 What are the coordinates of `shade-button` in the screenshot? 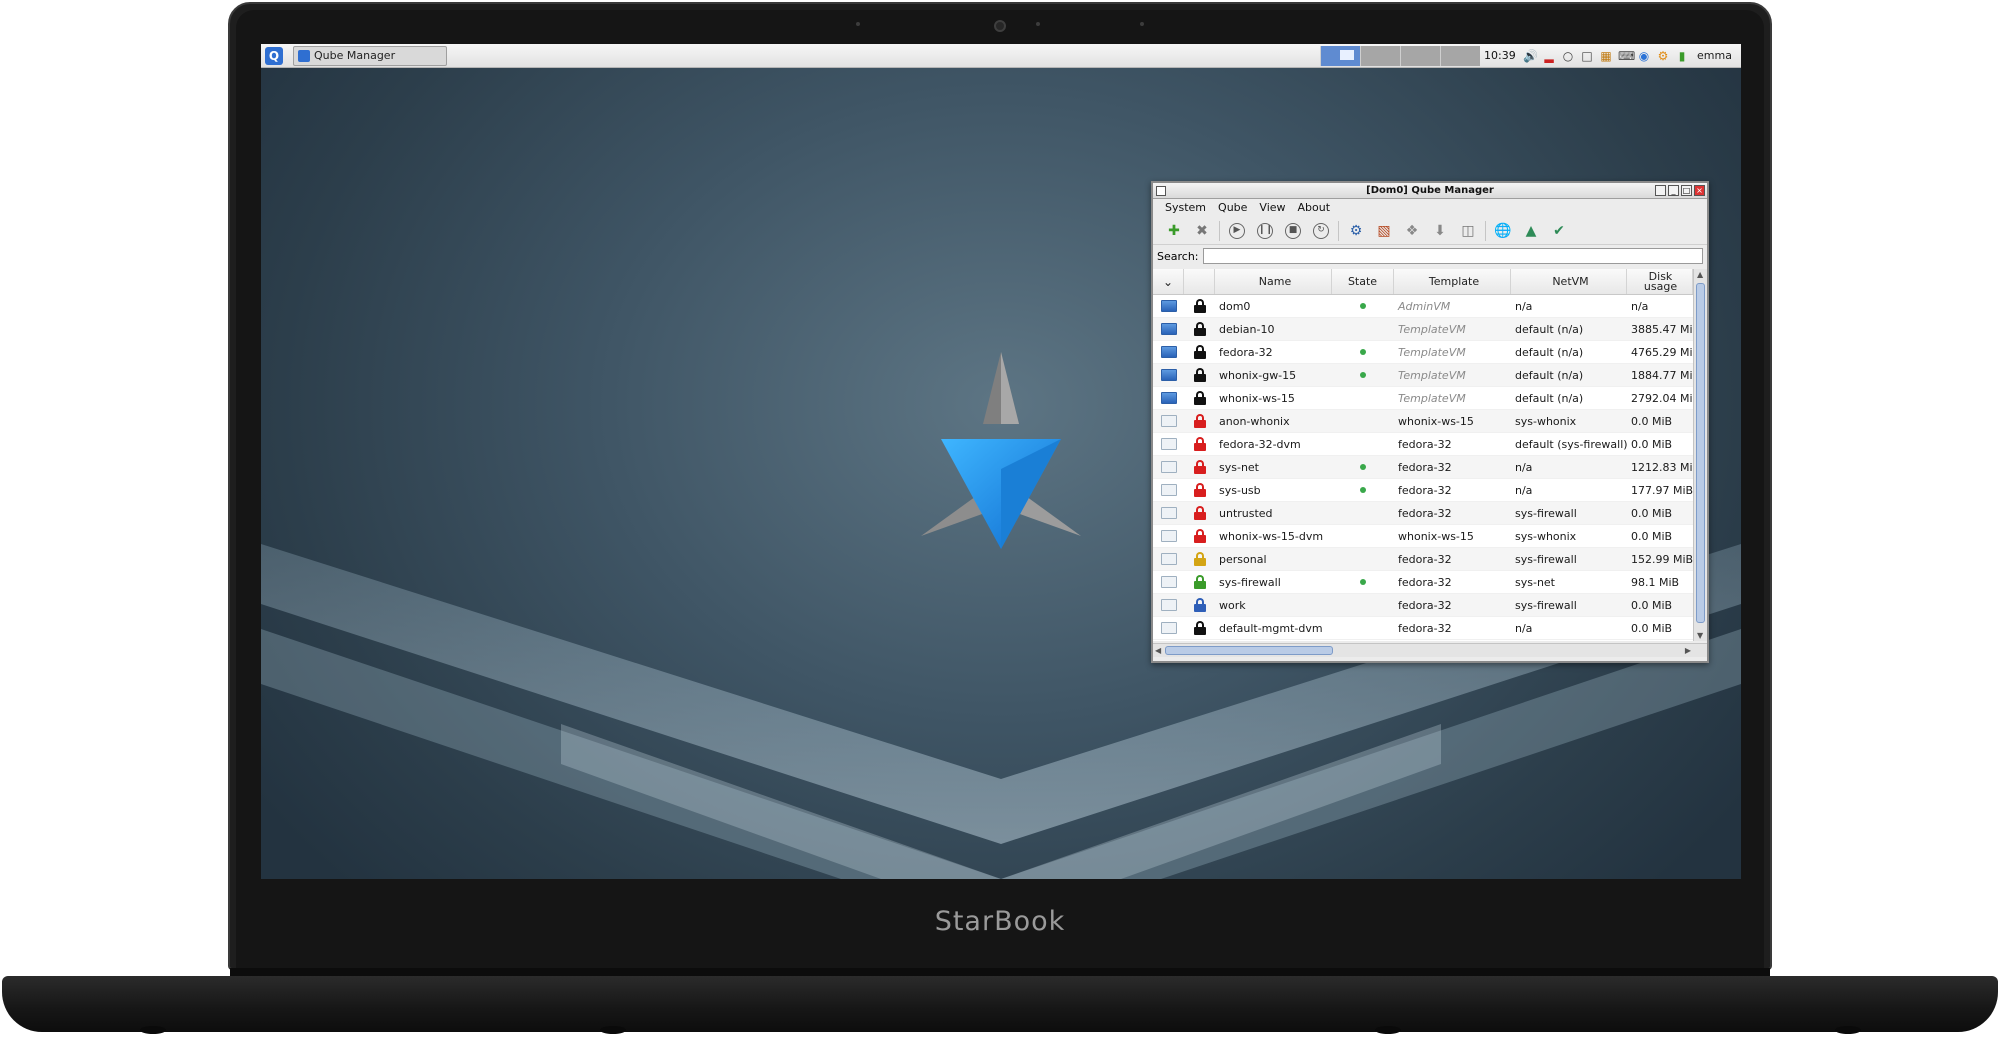 It's located at (1660, 190).